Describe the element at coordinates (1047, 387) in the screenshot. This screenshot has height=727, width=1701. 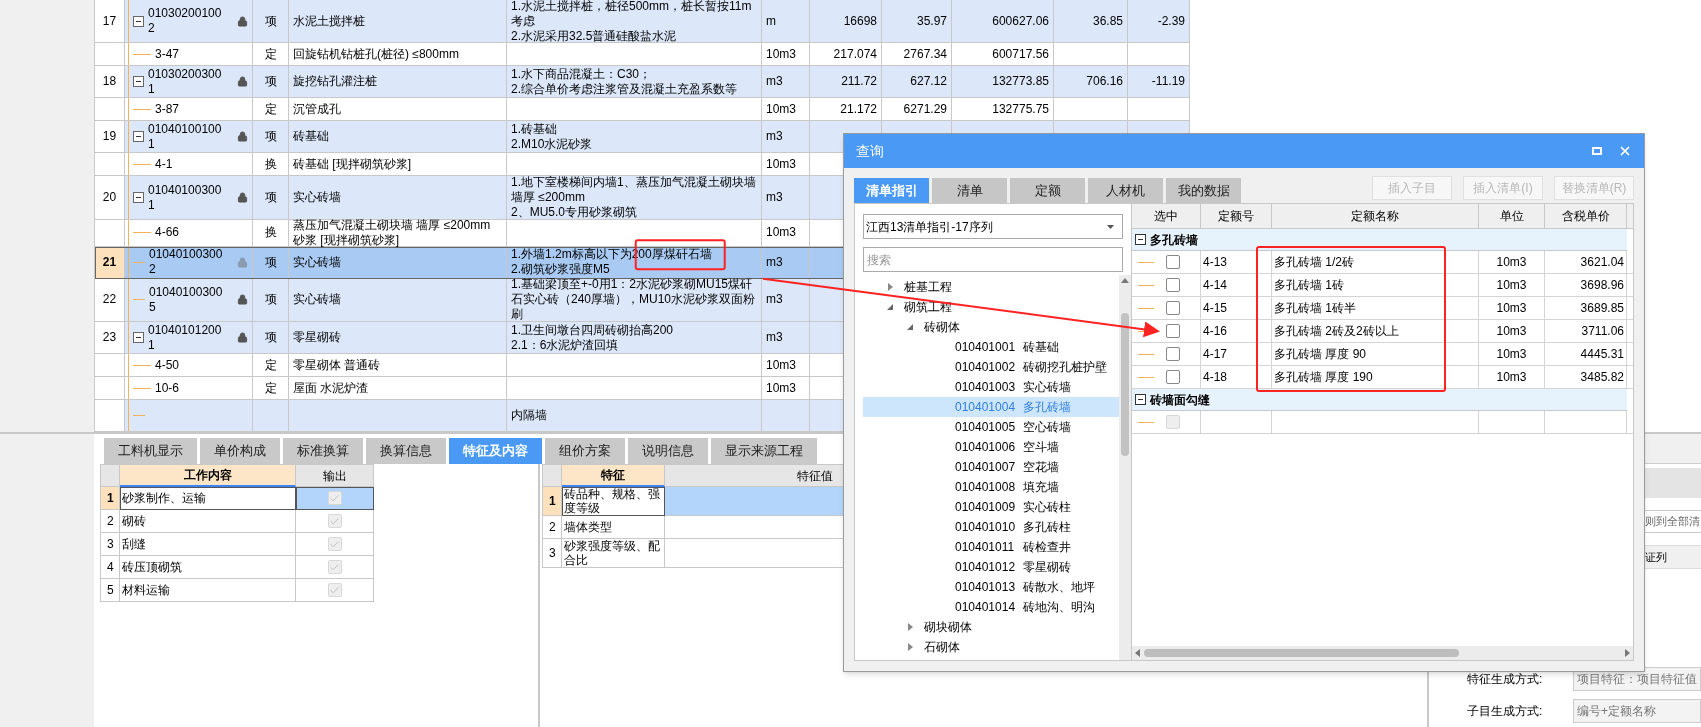
I see `tree-label: 实心砖墙` at that location.